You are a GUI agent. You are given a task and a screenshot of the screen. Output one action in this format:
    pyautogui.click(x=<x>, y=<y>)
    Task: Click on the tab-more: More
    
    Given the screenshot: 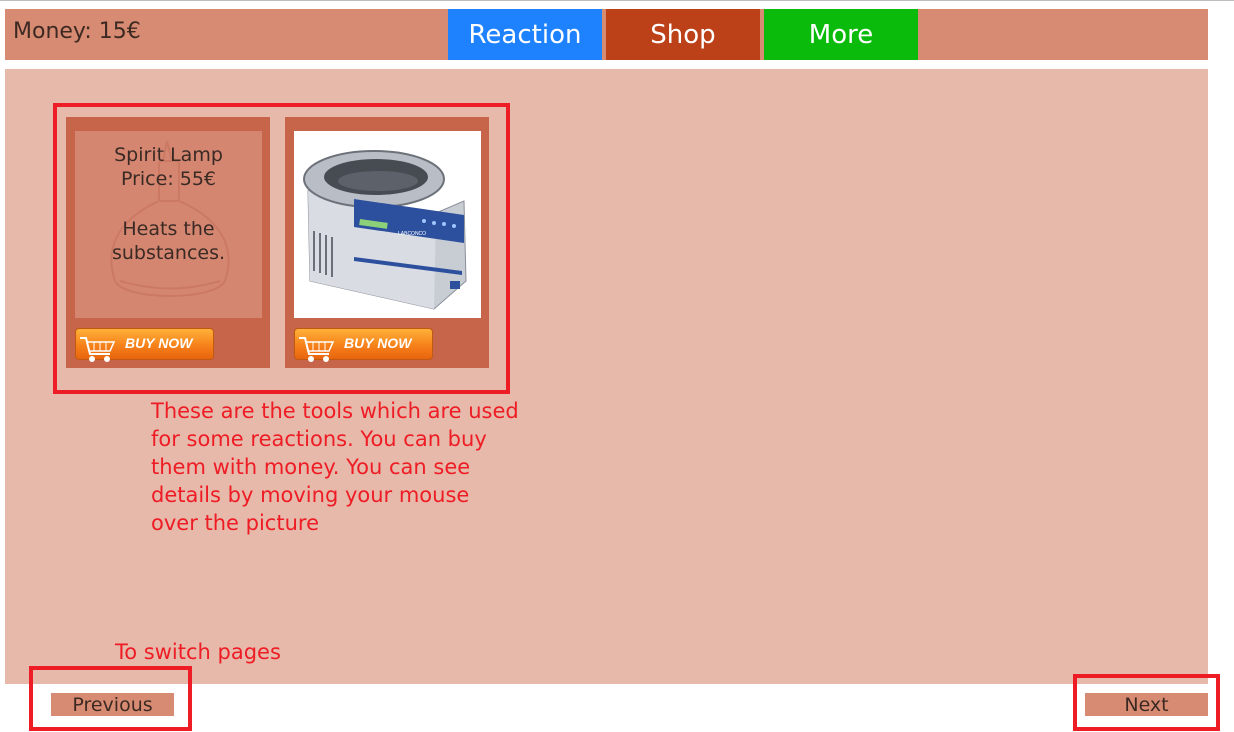 What is the action you would take?
    pyautogui.click(x=841, y=34)
    